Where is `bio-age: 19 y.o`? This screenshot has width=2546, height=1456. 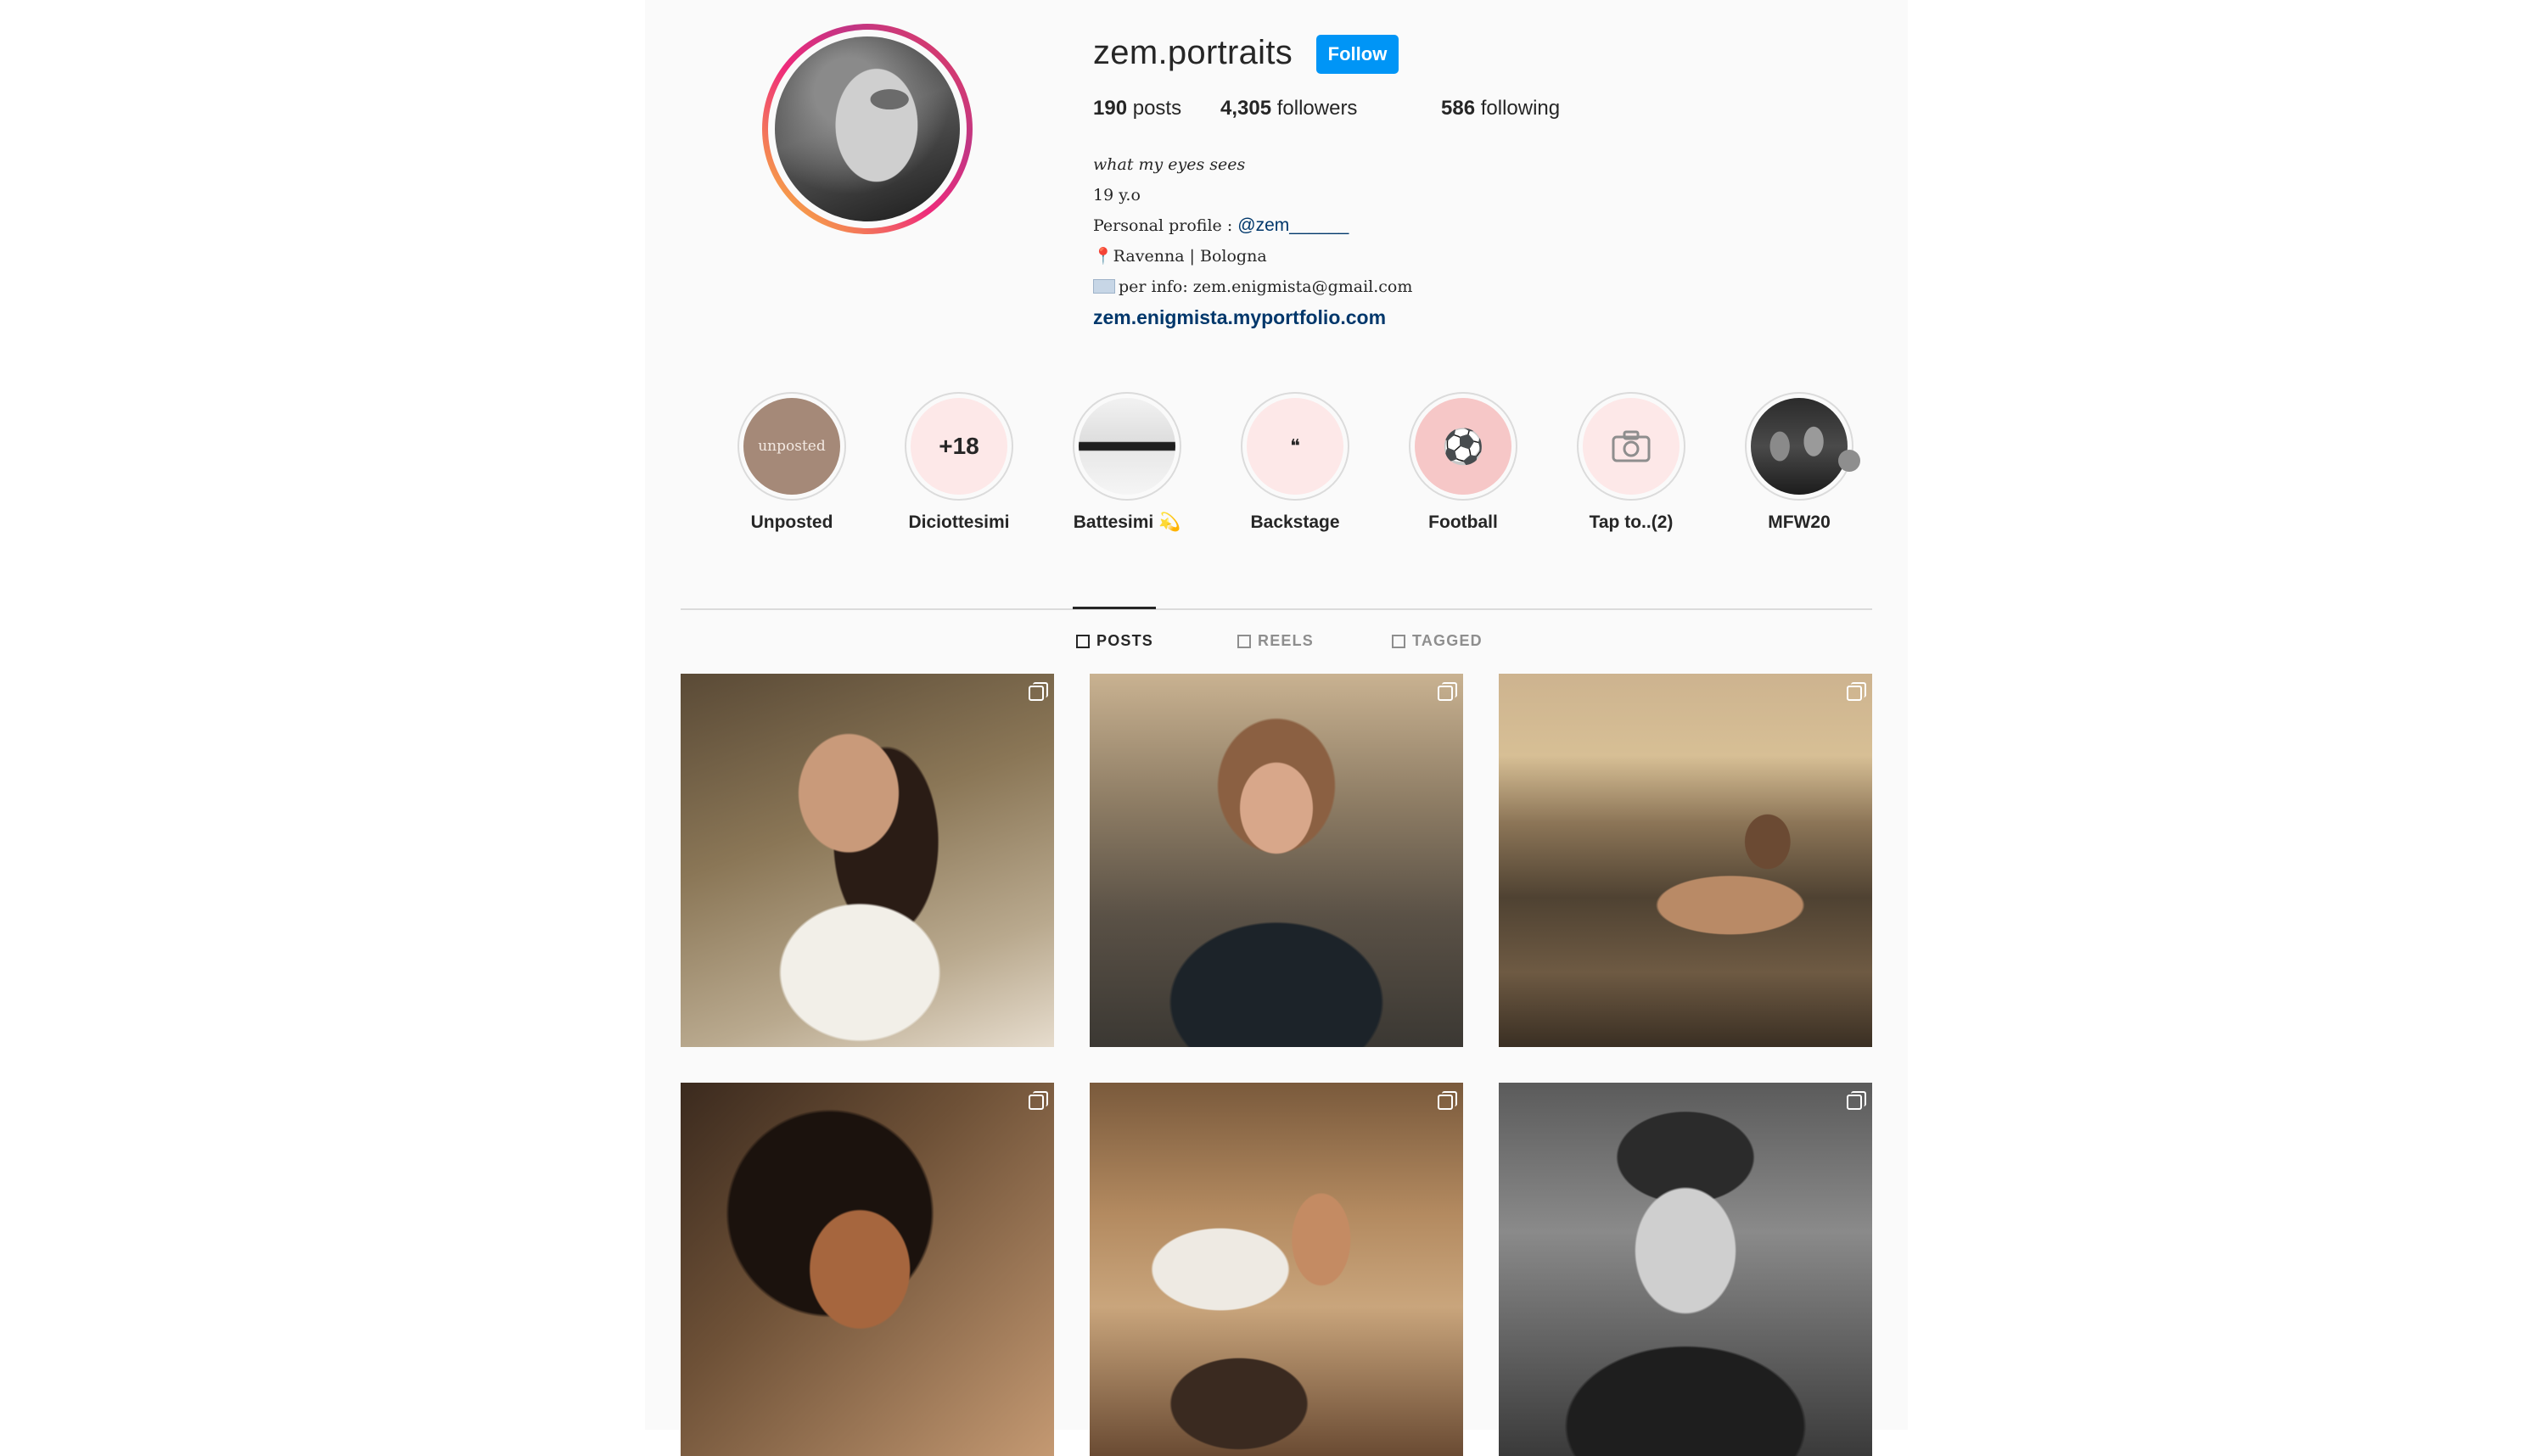
bio-age: 19 y.o is located at coordinates (1117, 195).